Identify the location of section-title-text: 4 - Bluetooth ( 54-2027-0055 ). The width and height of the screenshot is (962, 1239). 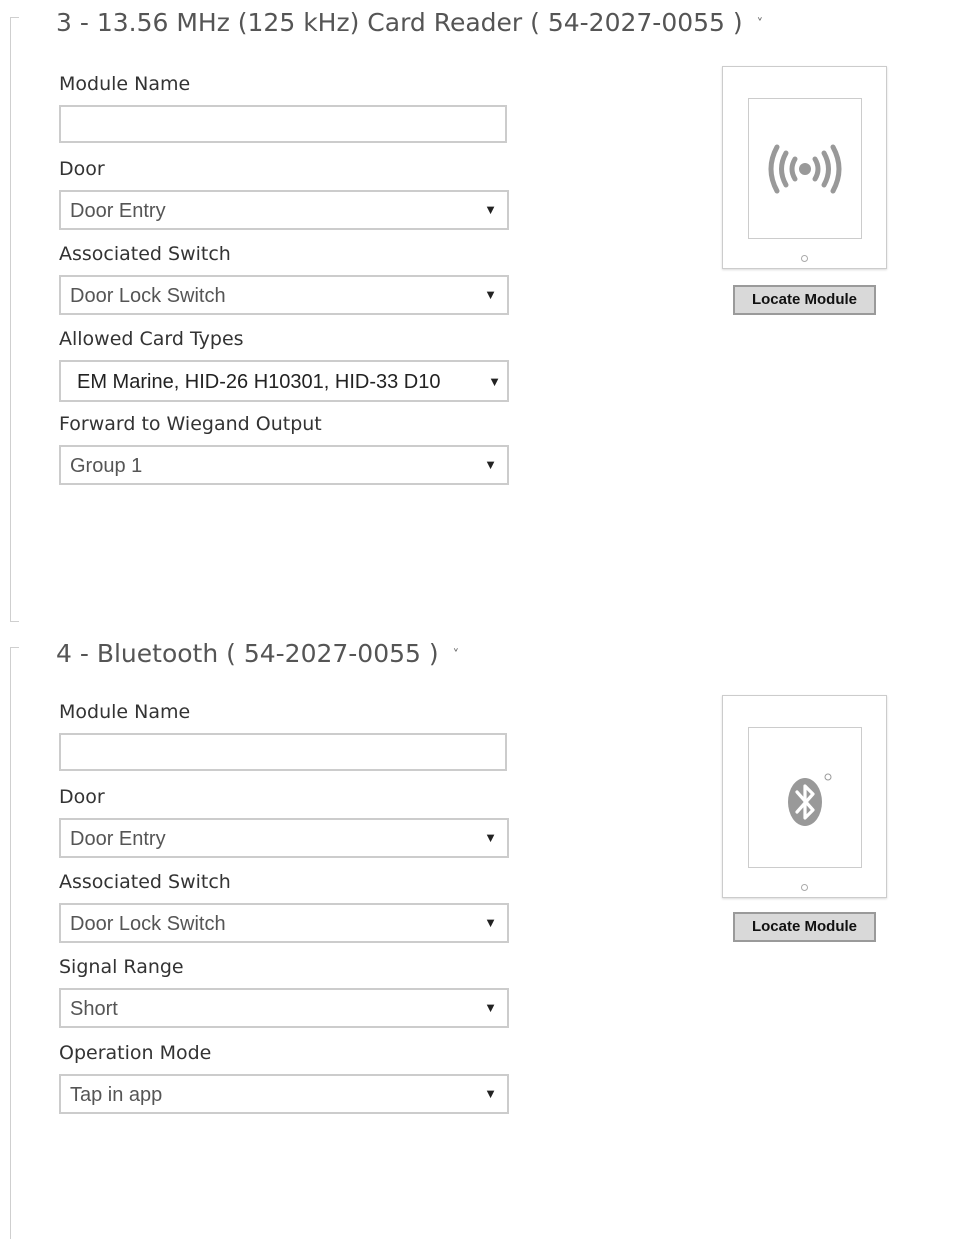
(247, 653).